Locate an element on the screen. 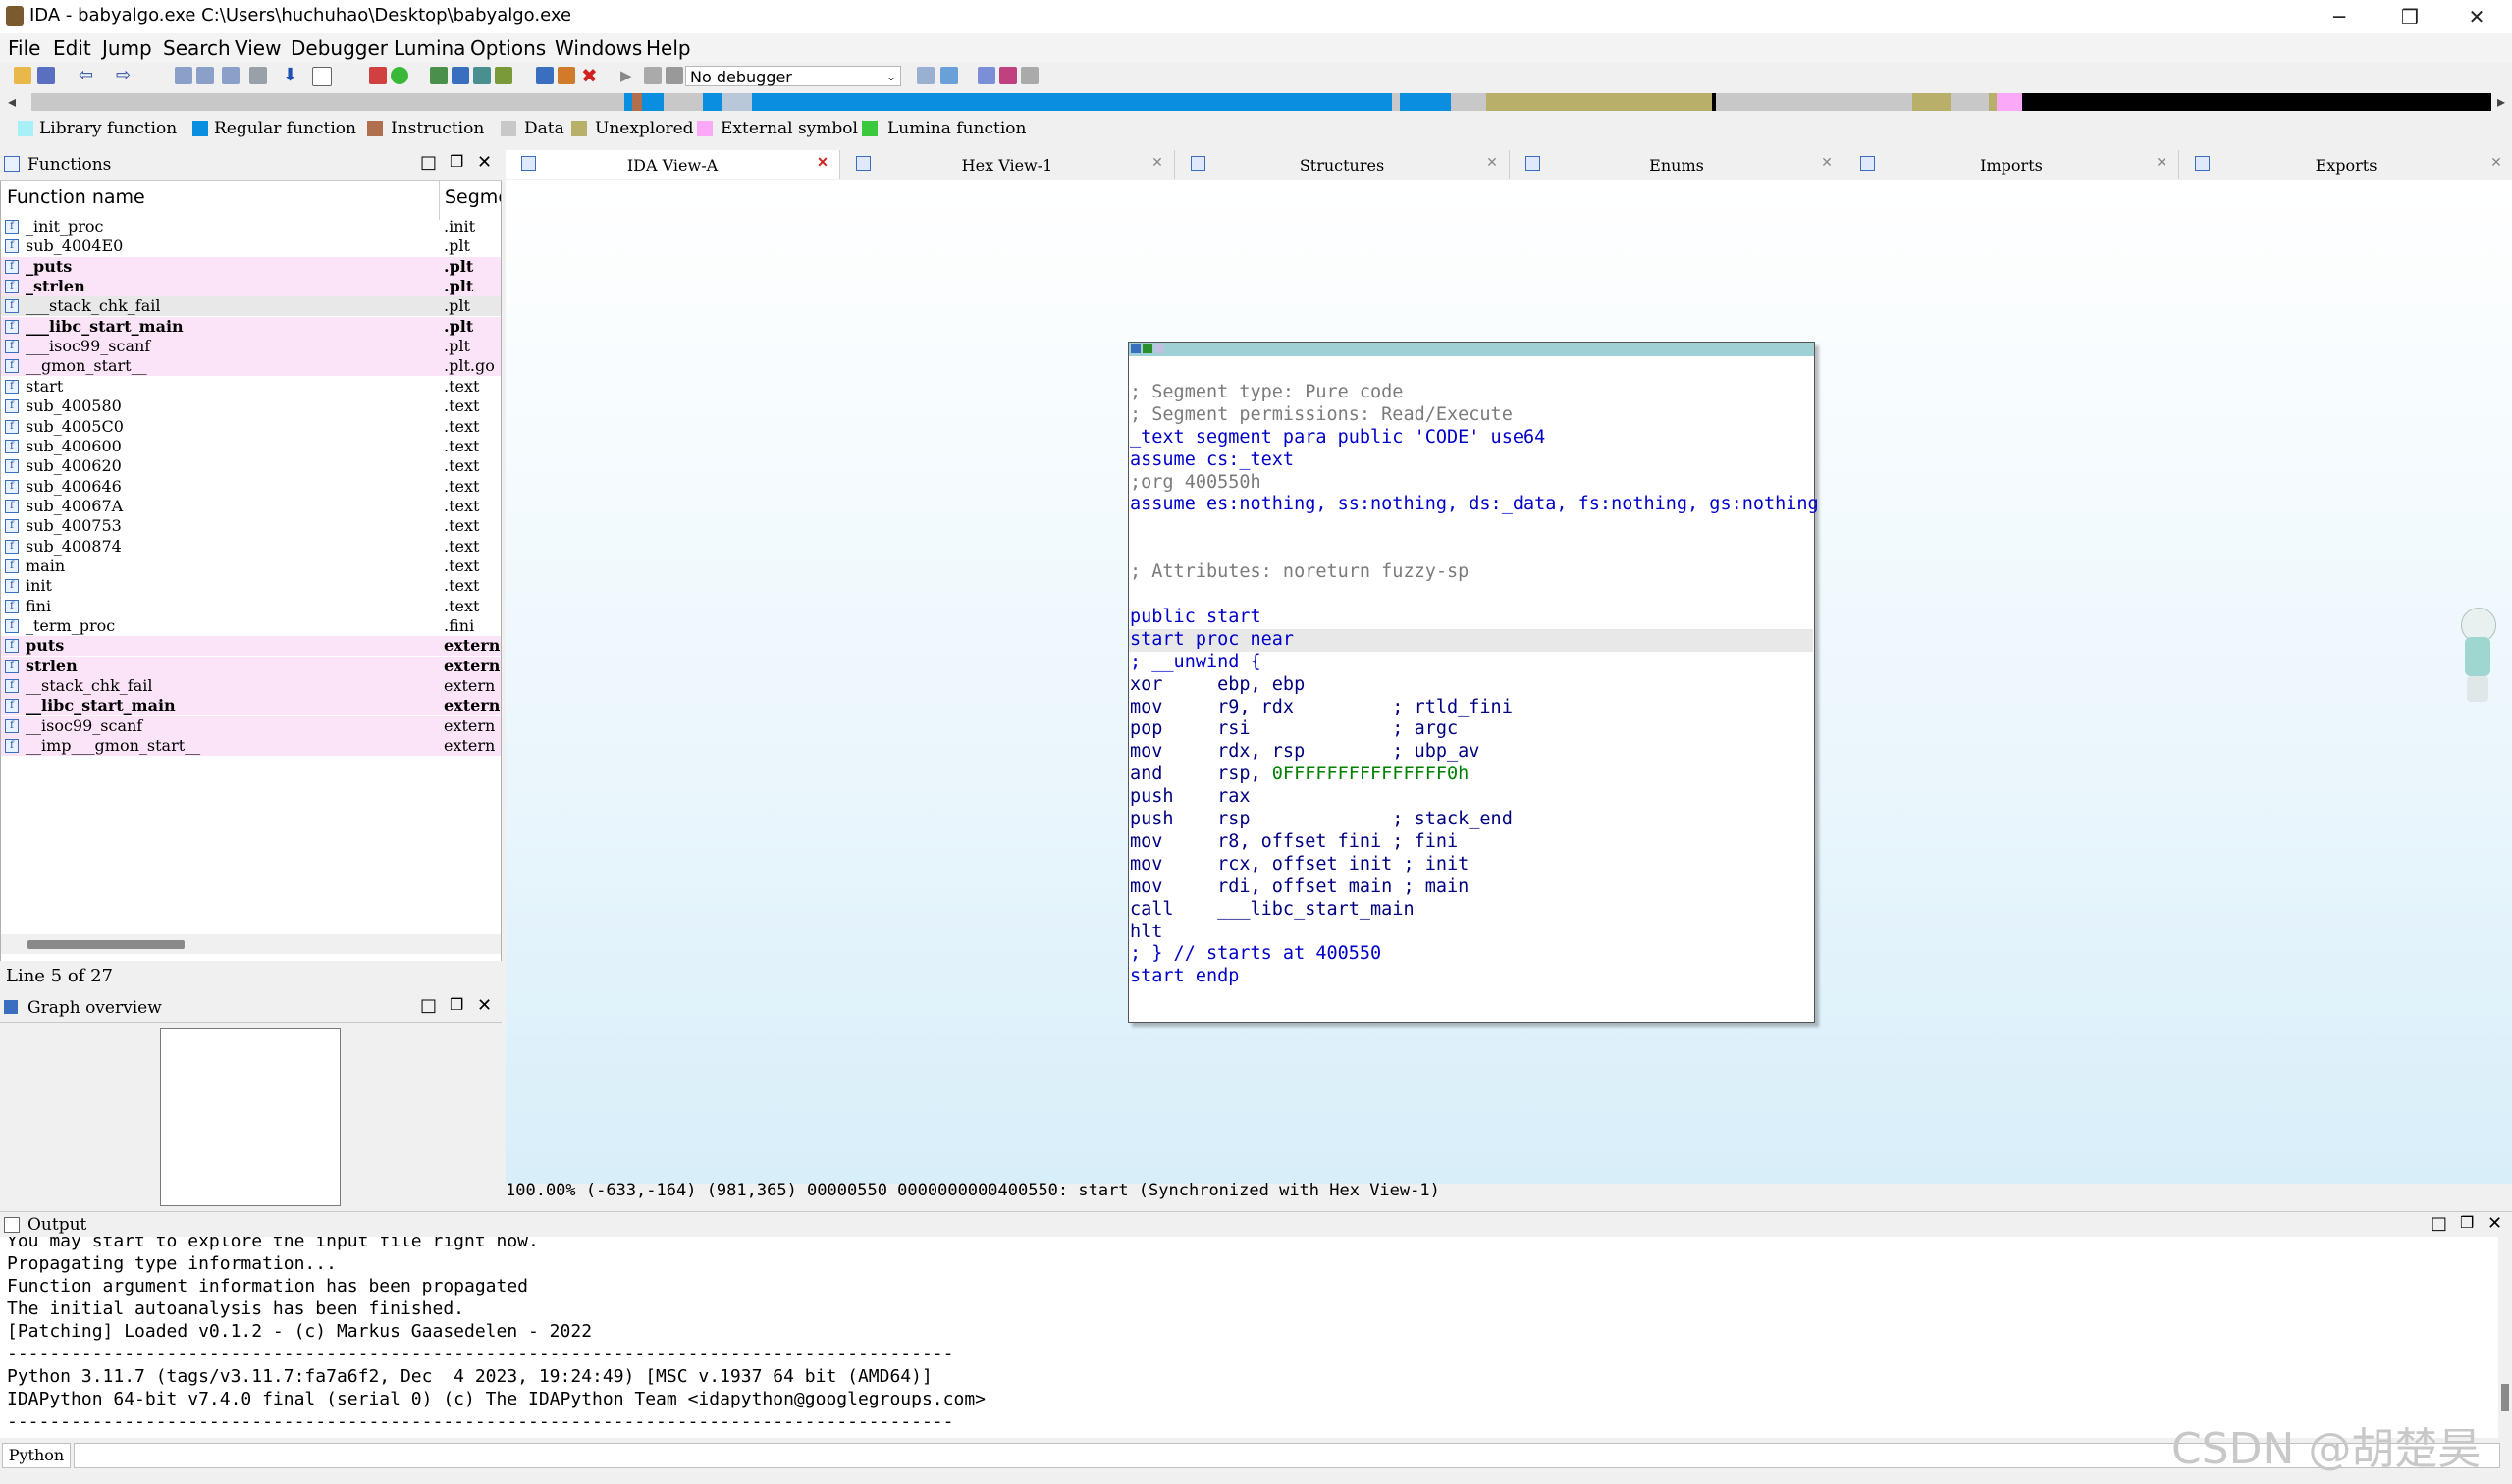  menu-search: Search is located at coordinates (197, 48).